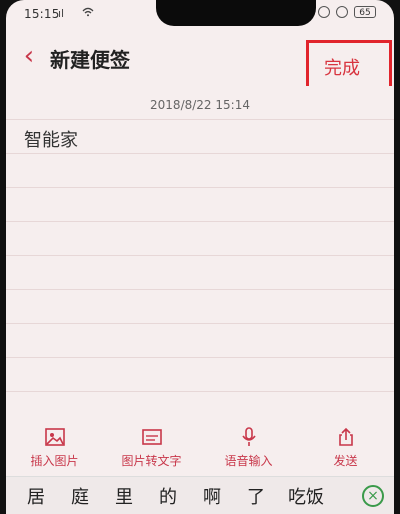 The height and width of the screenshot is (514, 400). I want to click on status-time: 15:15, so click(42, 14).